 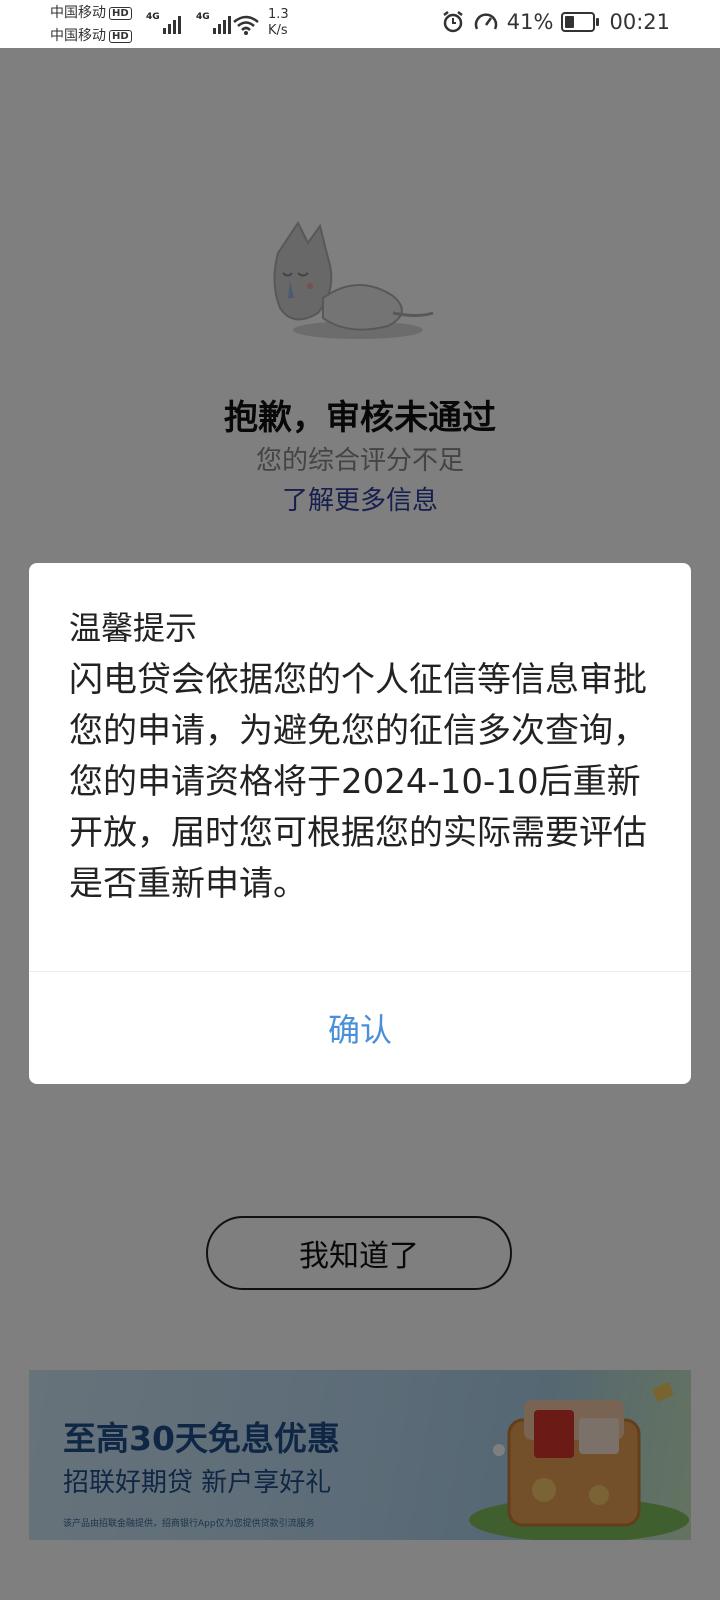 I want to click on status-right: 41% 00:21, so click(x=555, y=22).